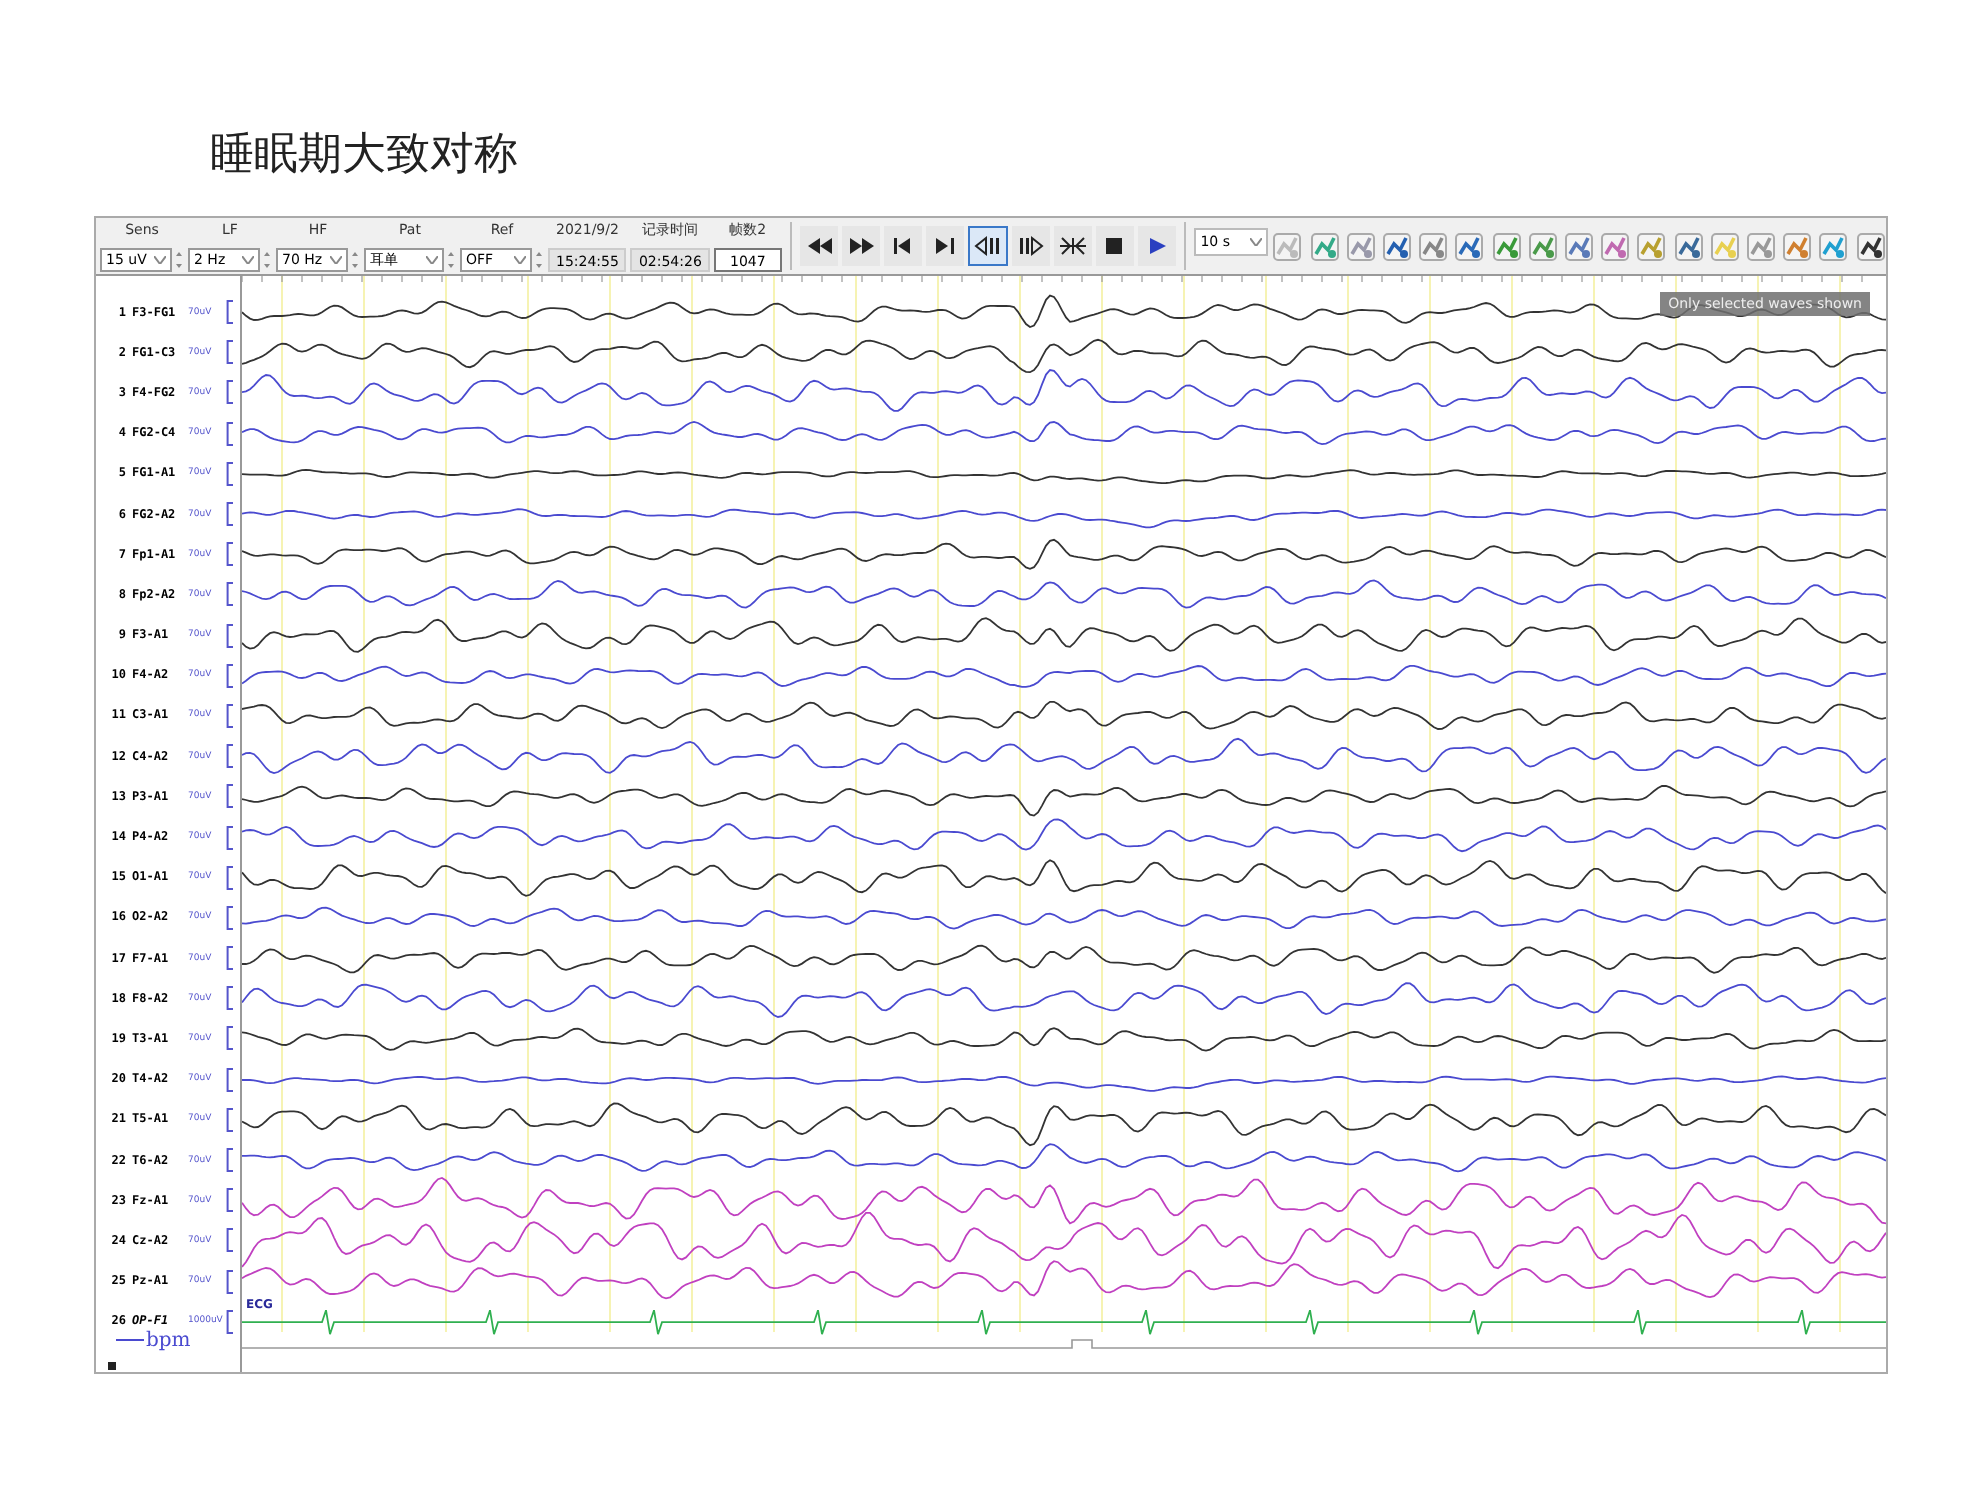 This screenshot has height=1486, width=1978. What do you see at coordinates (168, 1340) in the screenshot?
I see `heart-rate-unit: bpm` at bounding box center [168, 1340].